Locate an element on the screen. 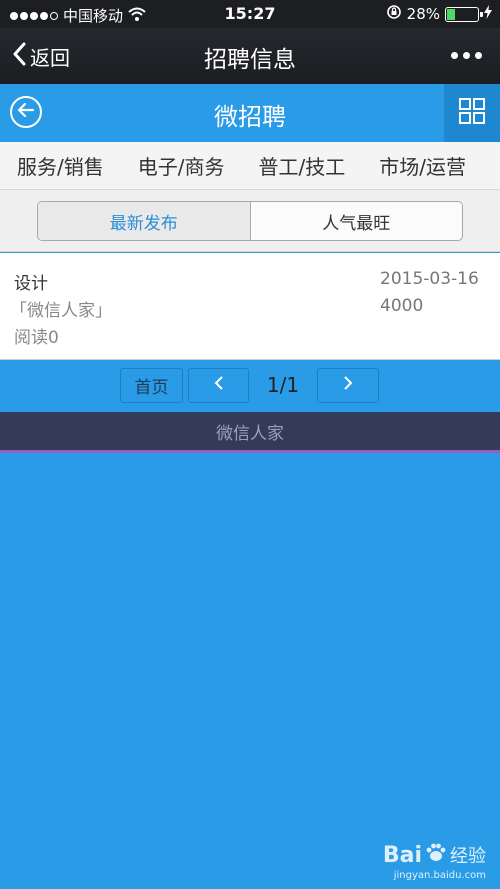 This screenshot has height=889, width=500. category-ecommerce: 电子/商务 is located at coordinates (181, 165).